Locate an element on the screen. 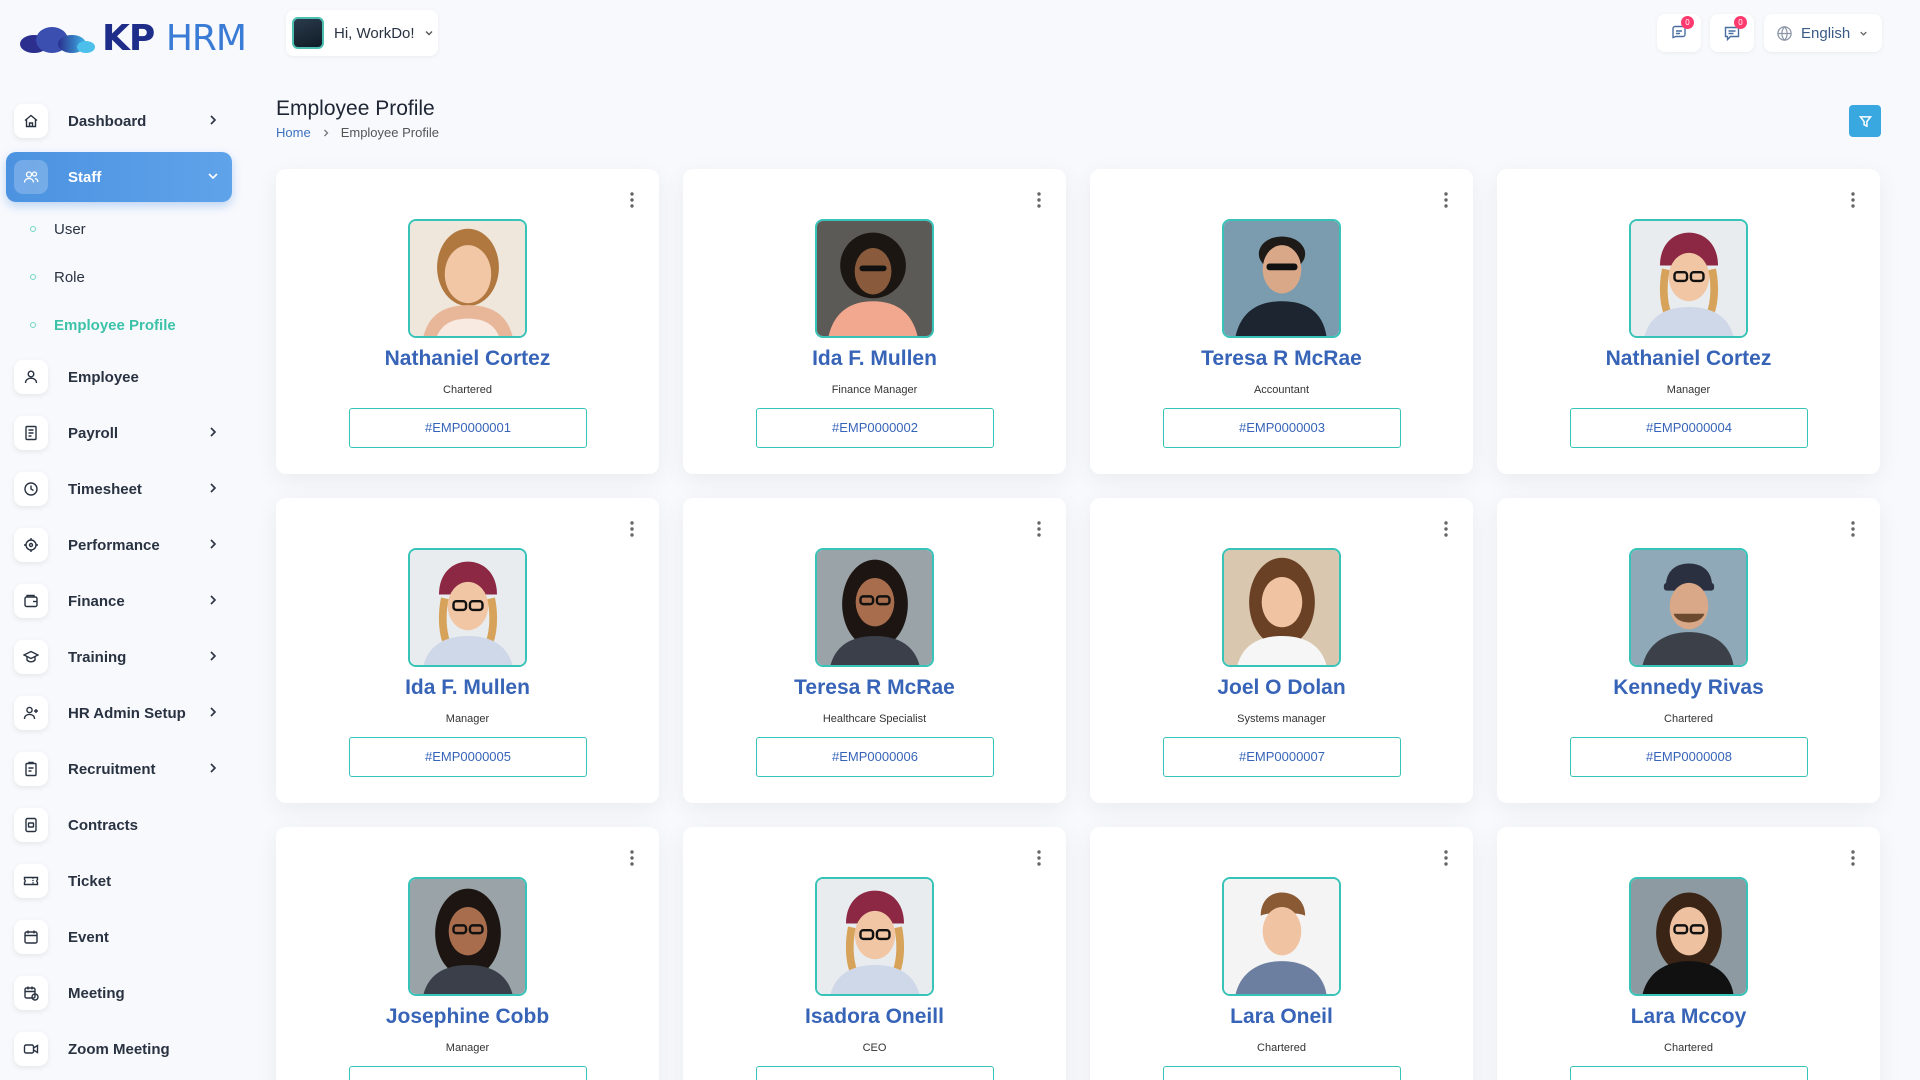  sidebar-item-event: Event is located at coordinates (119, 937).